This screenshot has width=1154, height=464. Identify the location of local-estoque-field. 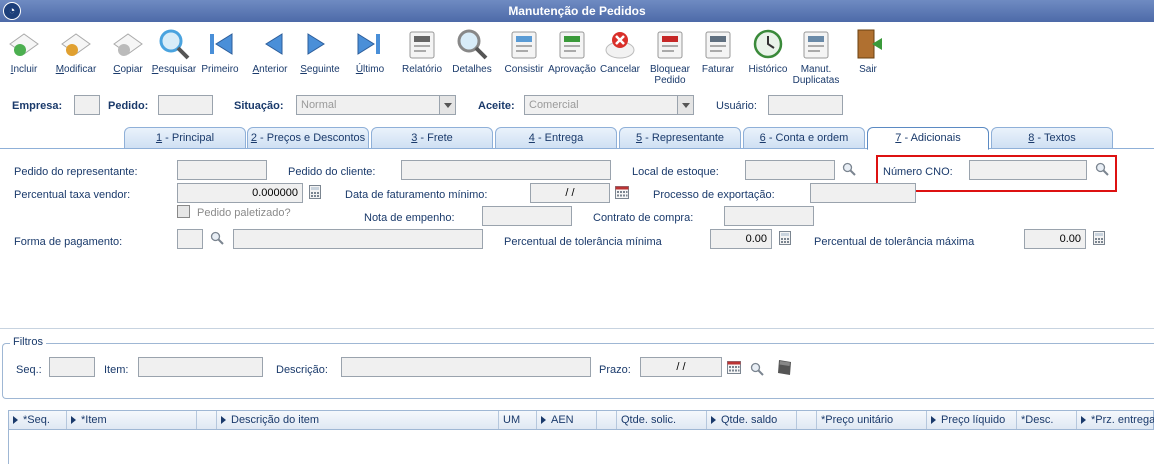
(790, 170).